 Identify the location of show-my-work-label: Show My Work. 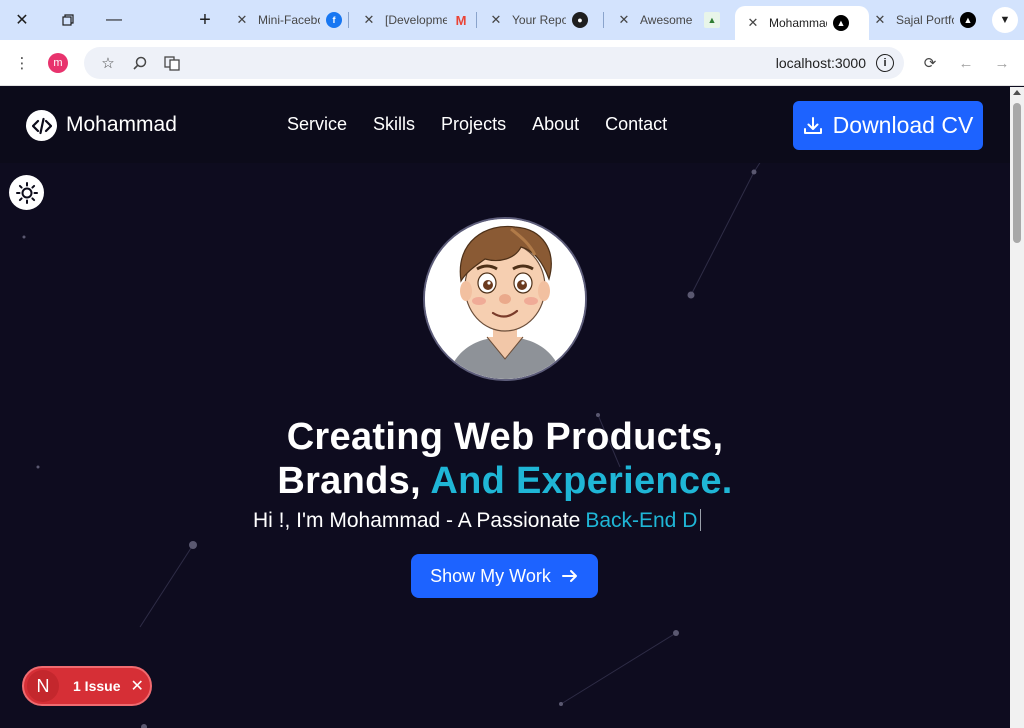
(490, 575).